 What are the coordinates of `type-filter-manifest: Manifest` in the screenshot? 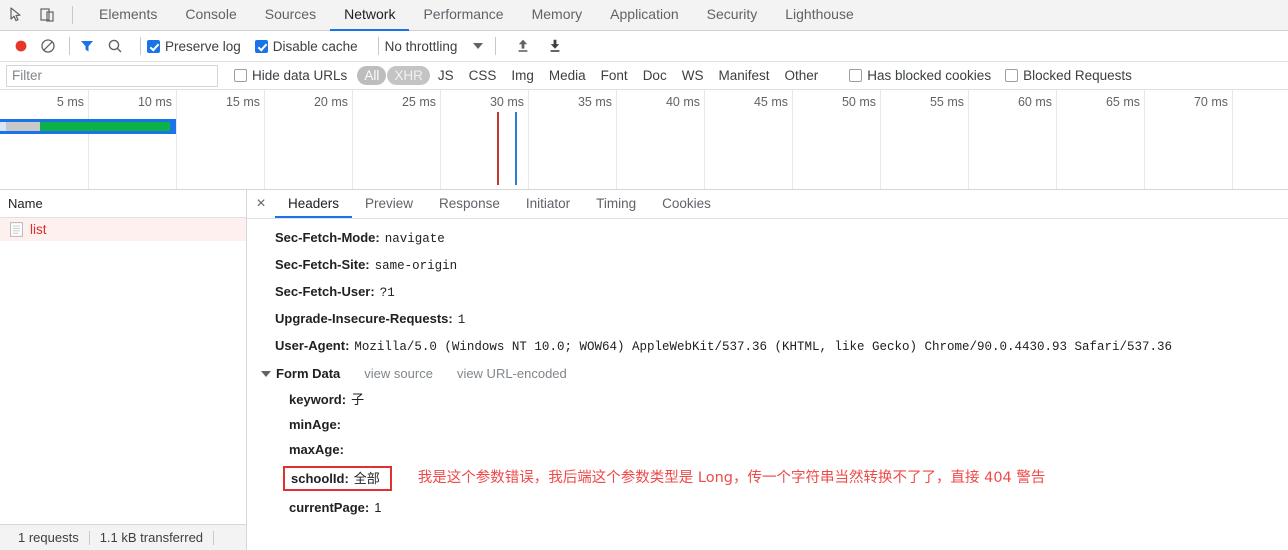 It's located at (743, 75).